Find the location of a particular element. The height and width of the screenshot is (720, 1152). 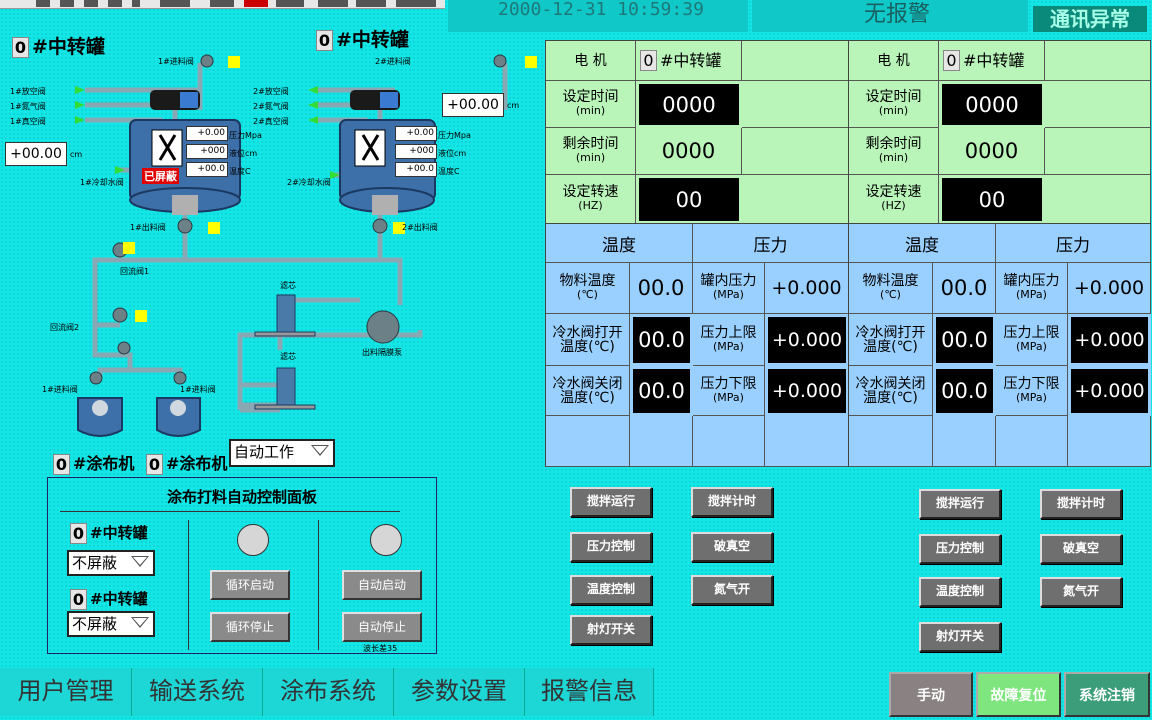

tank1-temp-label: 温度C is located at coordinates (240, 171).